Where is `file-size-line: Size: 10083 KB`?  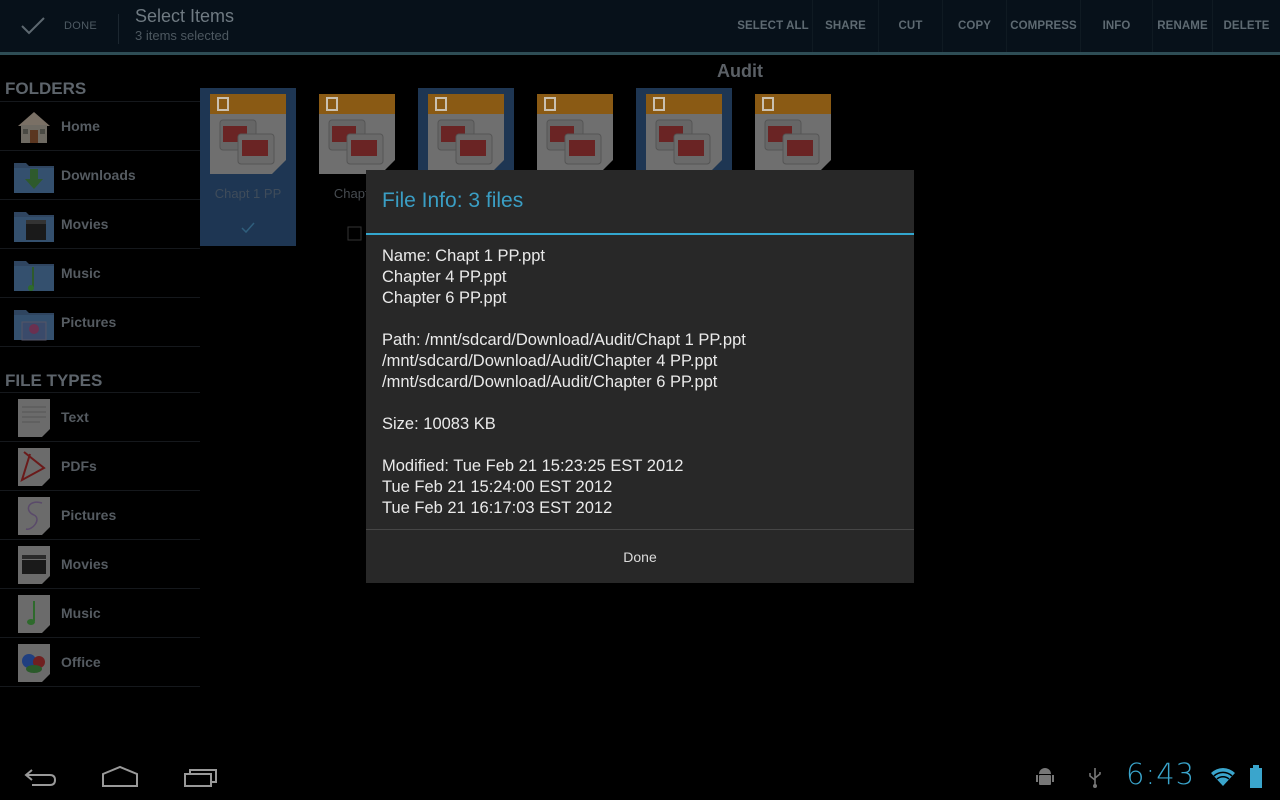 file-size-line: Size: 10083 KB is located at coordinates (439, 424).